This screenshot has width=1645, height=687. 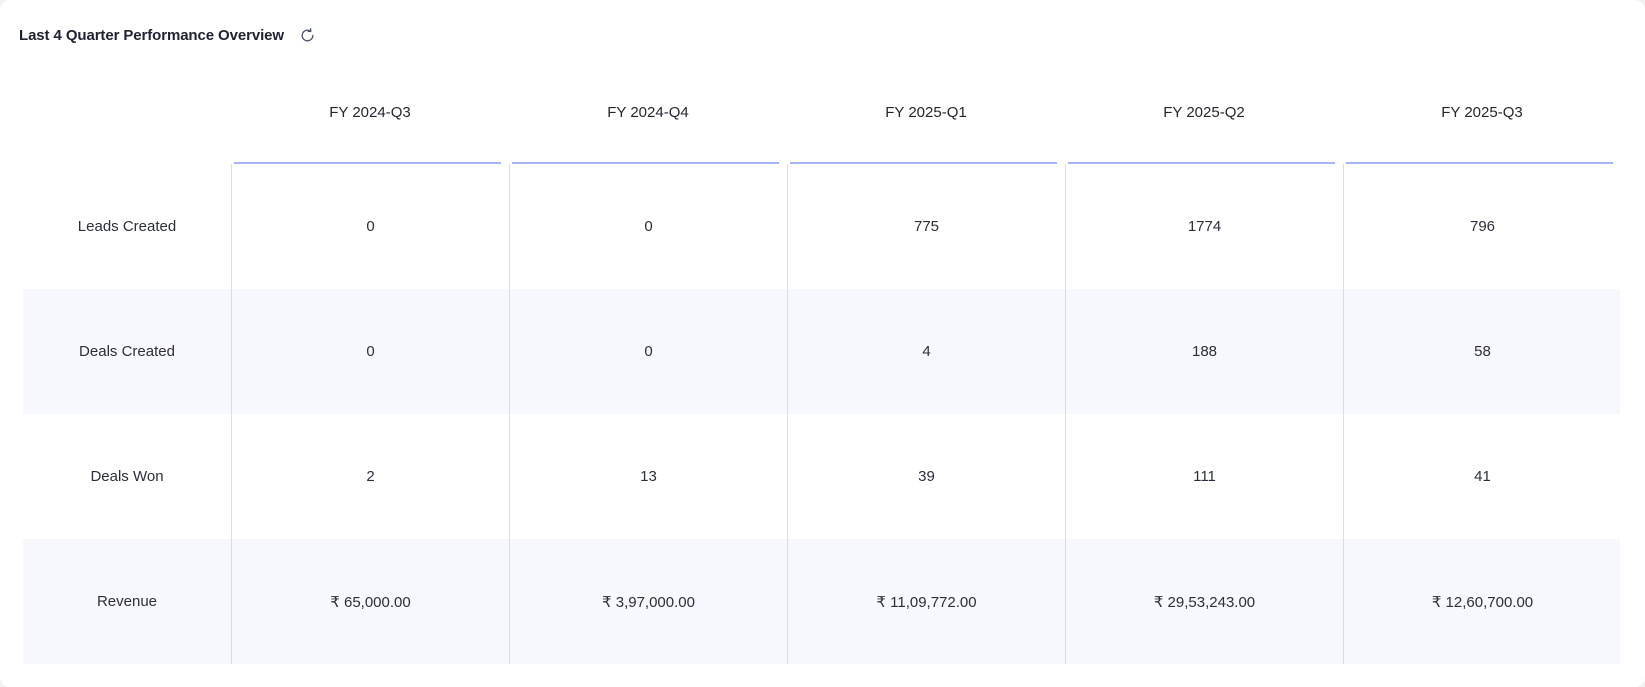 I want to click on table-cell: 775, so click(x=926, y=226).